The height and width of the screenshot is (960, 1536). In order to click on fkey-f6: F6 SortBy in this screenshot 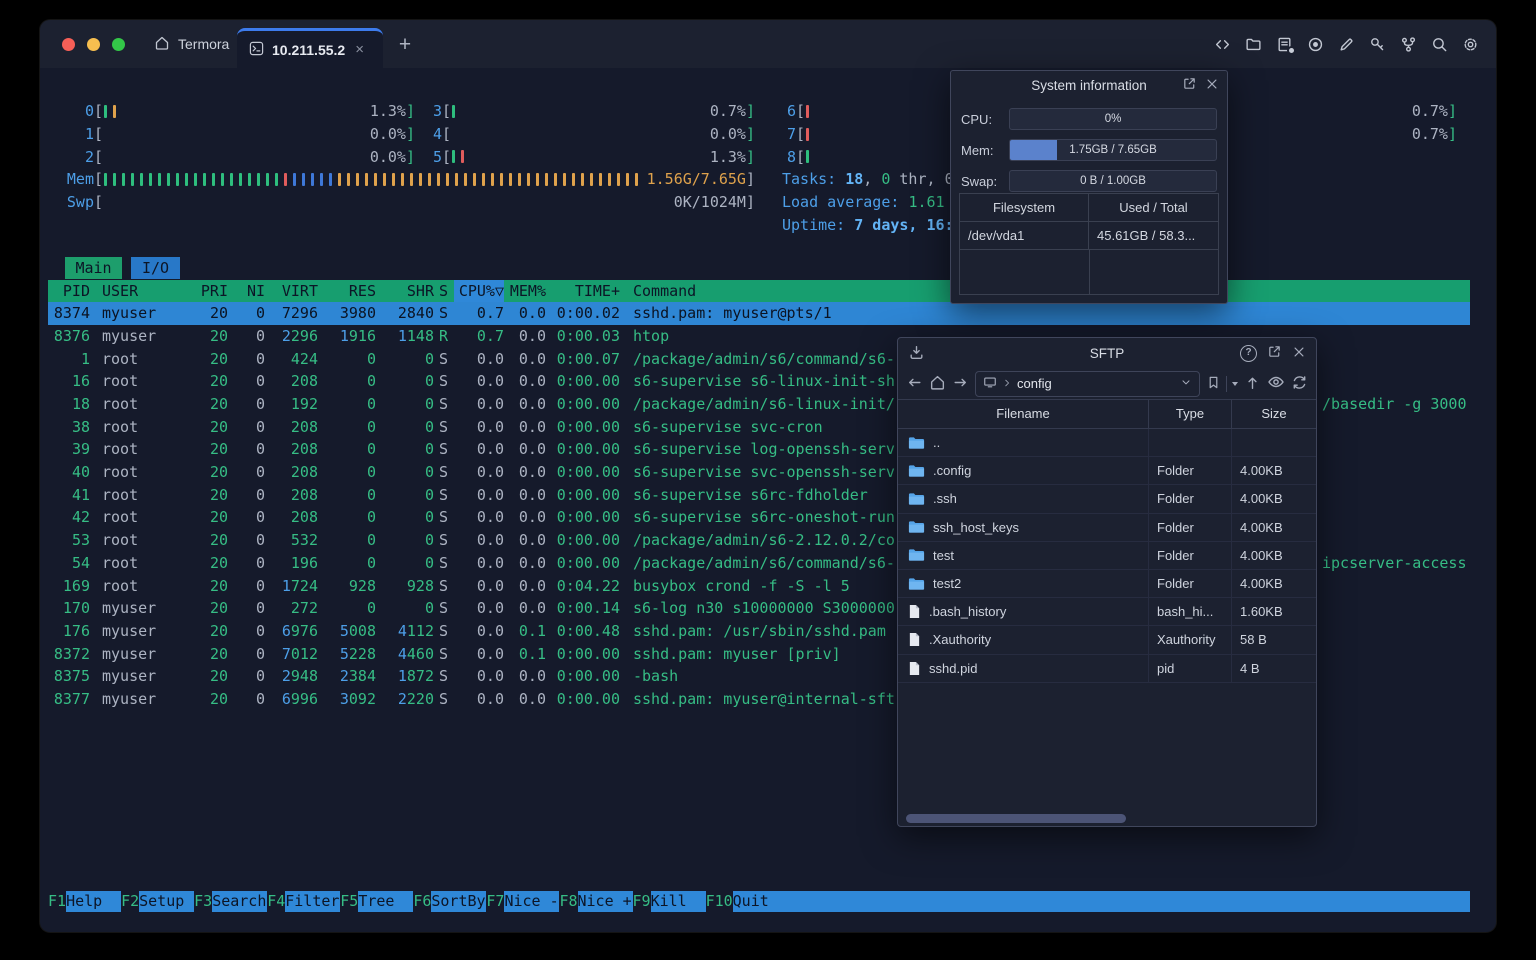, I will do `click(450, 901)`.